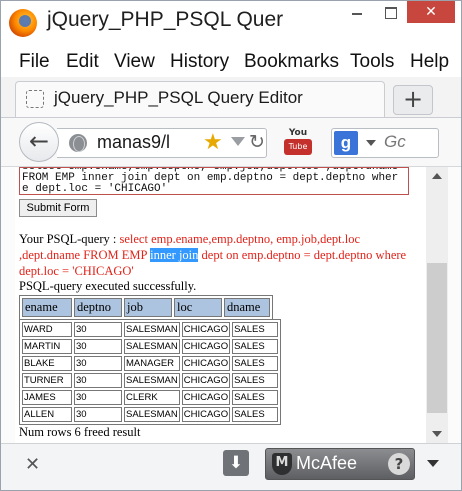  What do you see at coordinates (357, 12) in the screenshot?
I see `minimize-button` at bounding box center [357, 12].